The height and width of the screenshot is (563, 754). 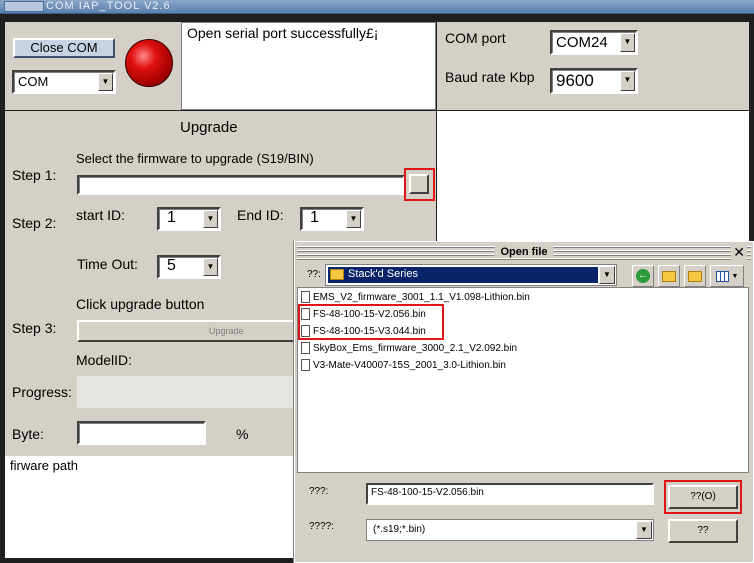 What do you see at coordinates (643, 276) in the screenshot?
I see `back-icon: ←` at bounding box center [643, 276].